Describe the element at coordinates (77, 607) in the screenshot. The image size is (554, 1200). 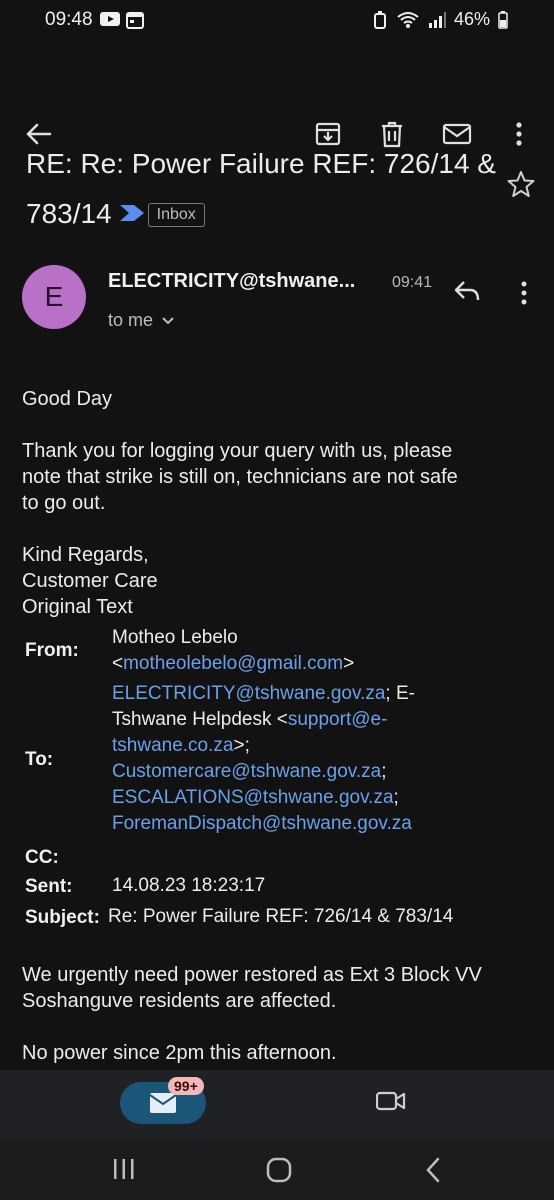
I see `closing-line: Original Text` at that location.